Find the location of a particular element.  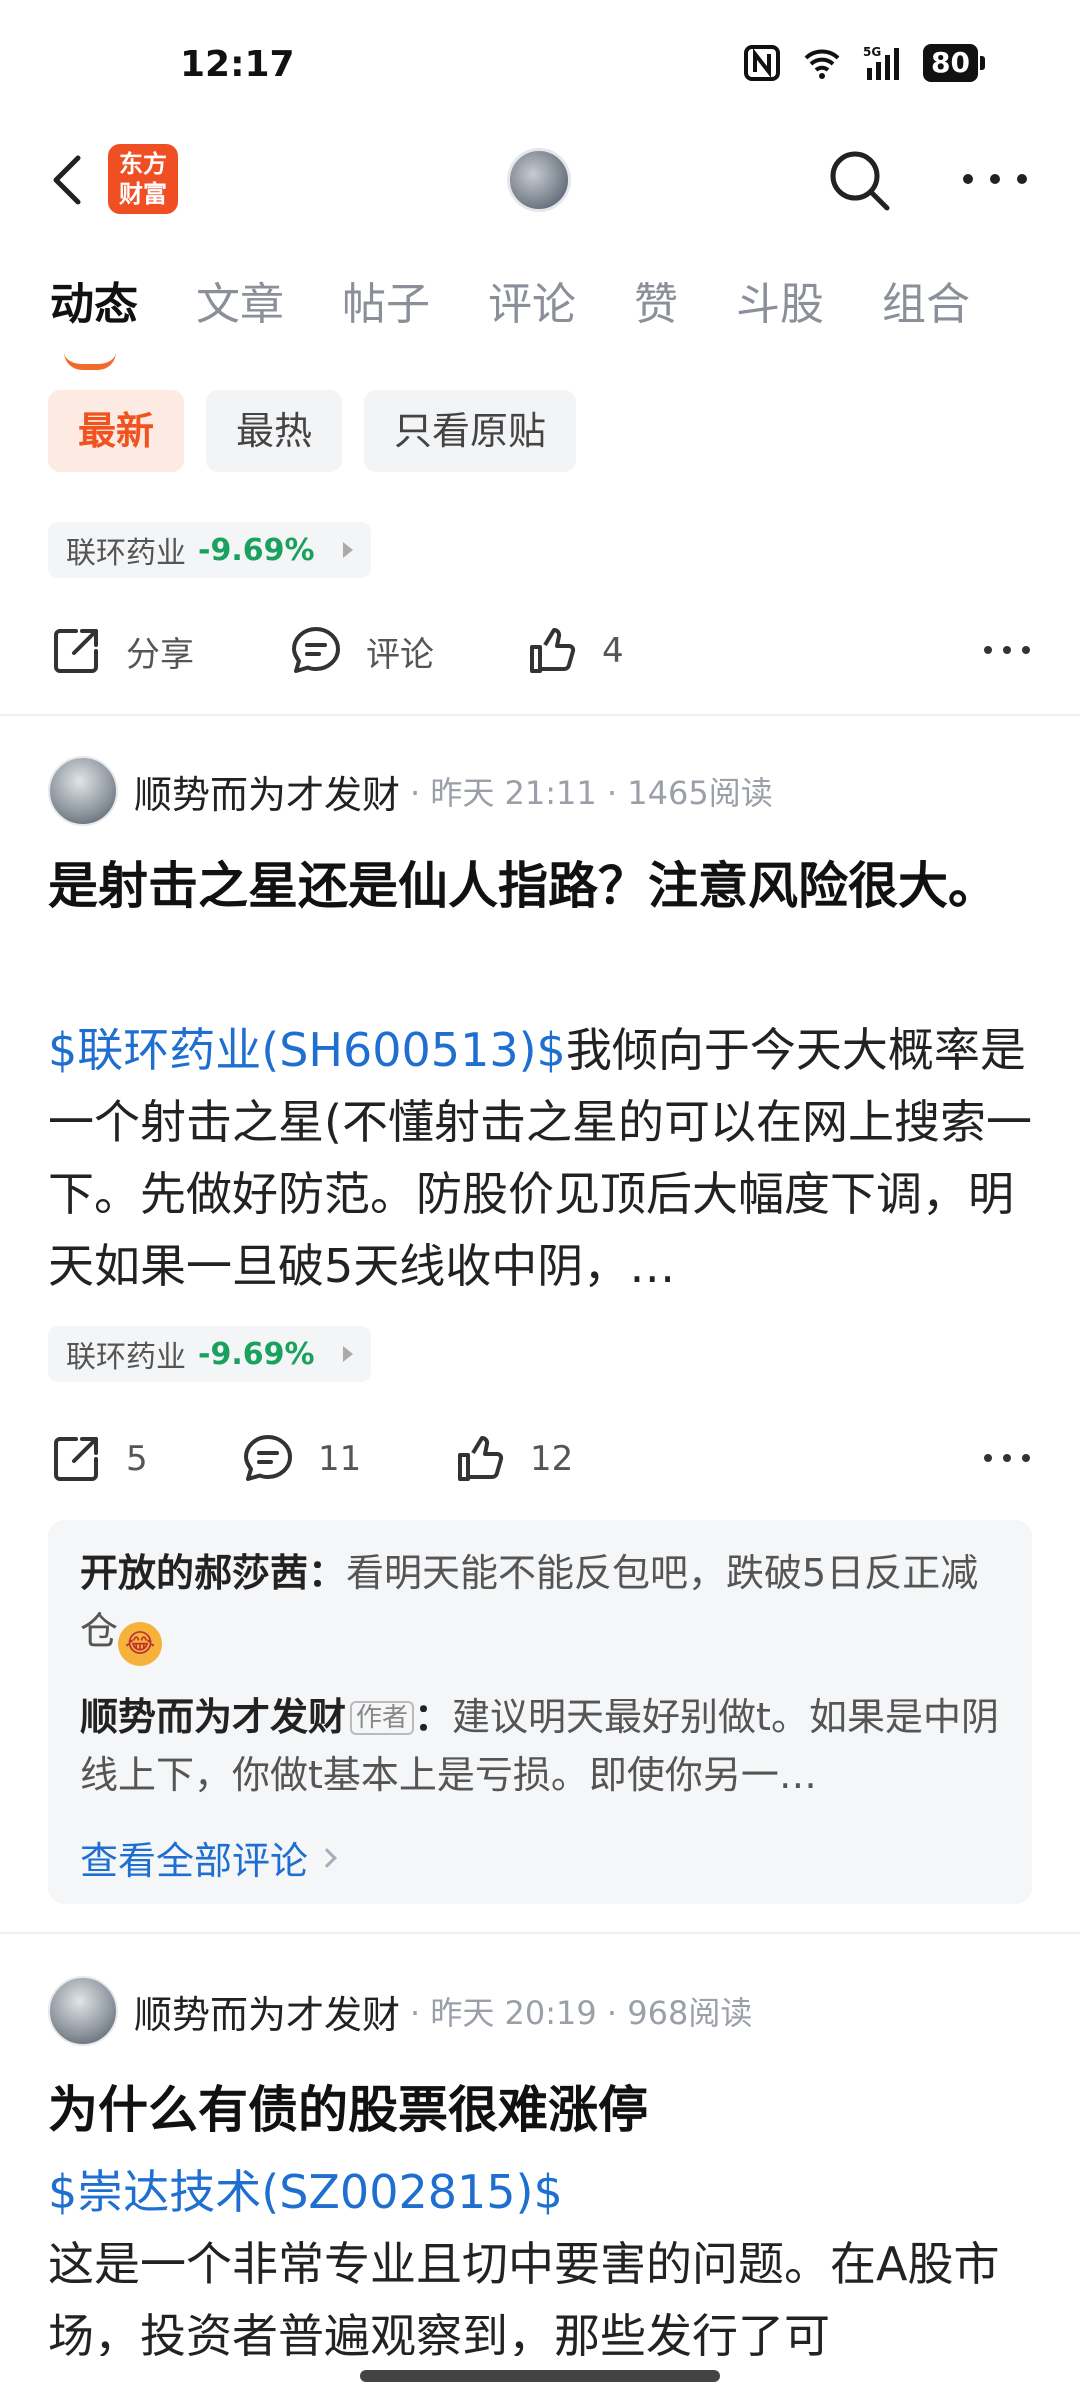

home-indicator is located at coordinates (540, 2376).